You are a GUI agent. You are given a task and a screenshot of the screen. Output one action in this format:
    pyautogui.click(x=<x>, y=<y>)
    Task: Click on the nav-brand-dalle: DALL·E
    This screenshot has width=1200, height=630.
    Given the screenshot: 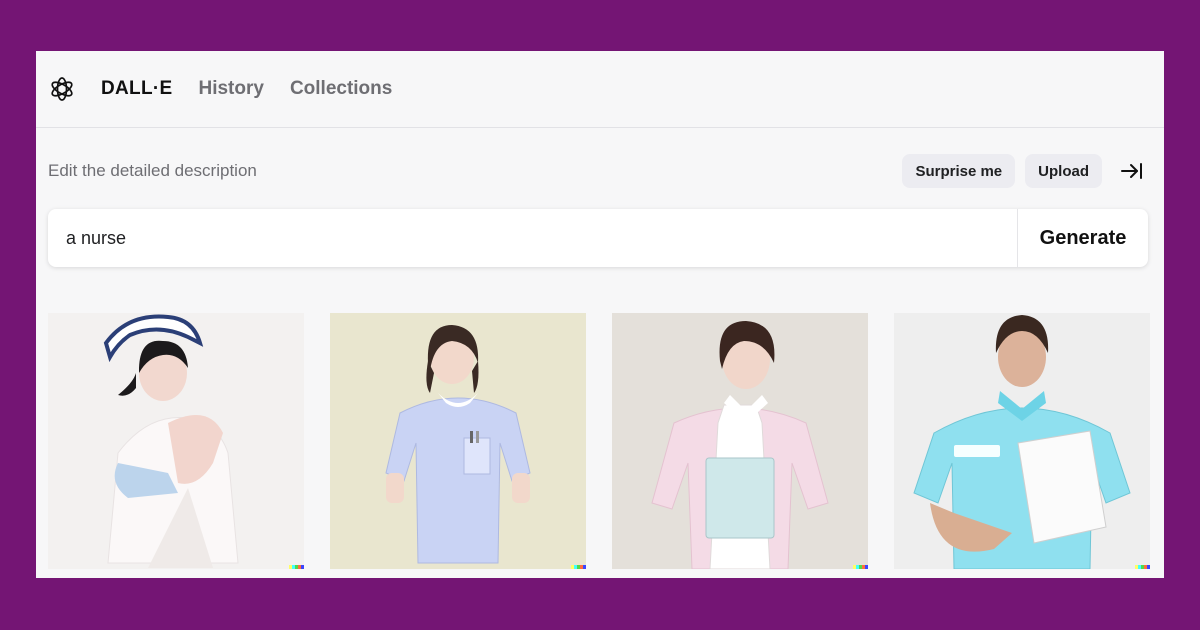 What is the action you would take?
    pyautogui.click(x=136, y=89)
    